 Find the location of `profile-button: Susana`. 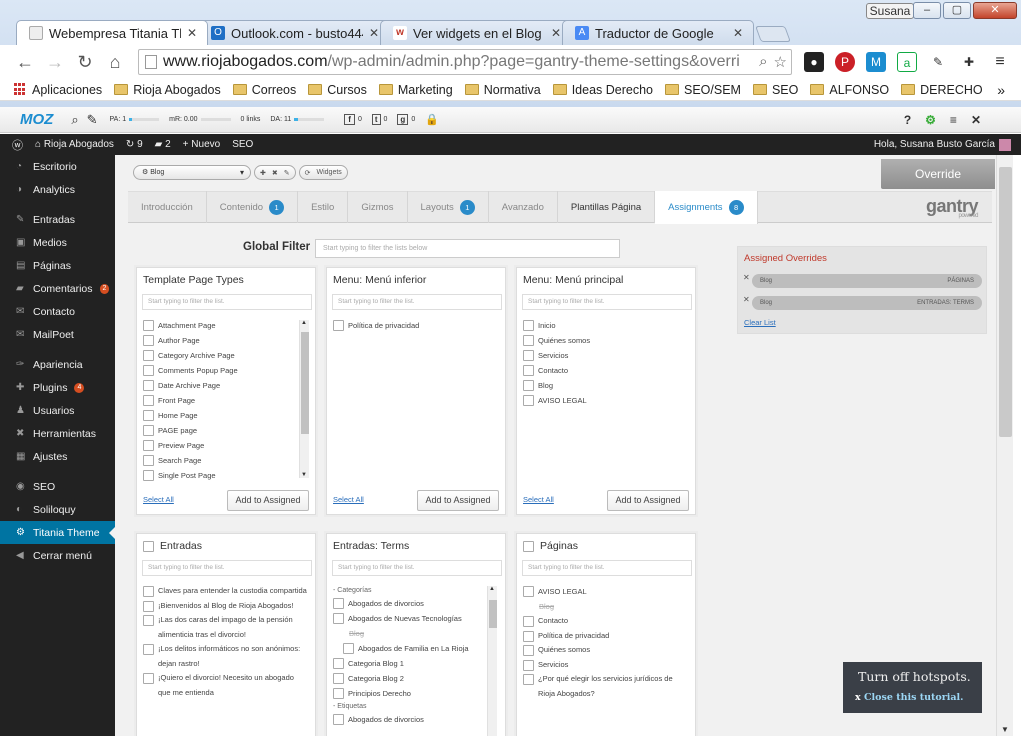

profile-button: Susana is located at coordinates (890, 11).